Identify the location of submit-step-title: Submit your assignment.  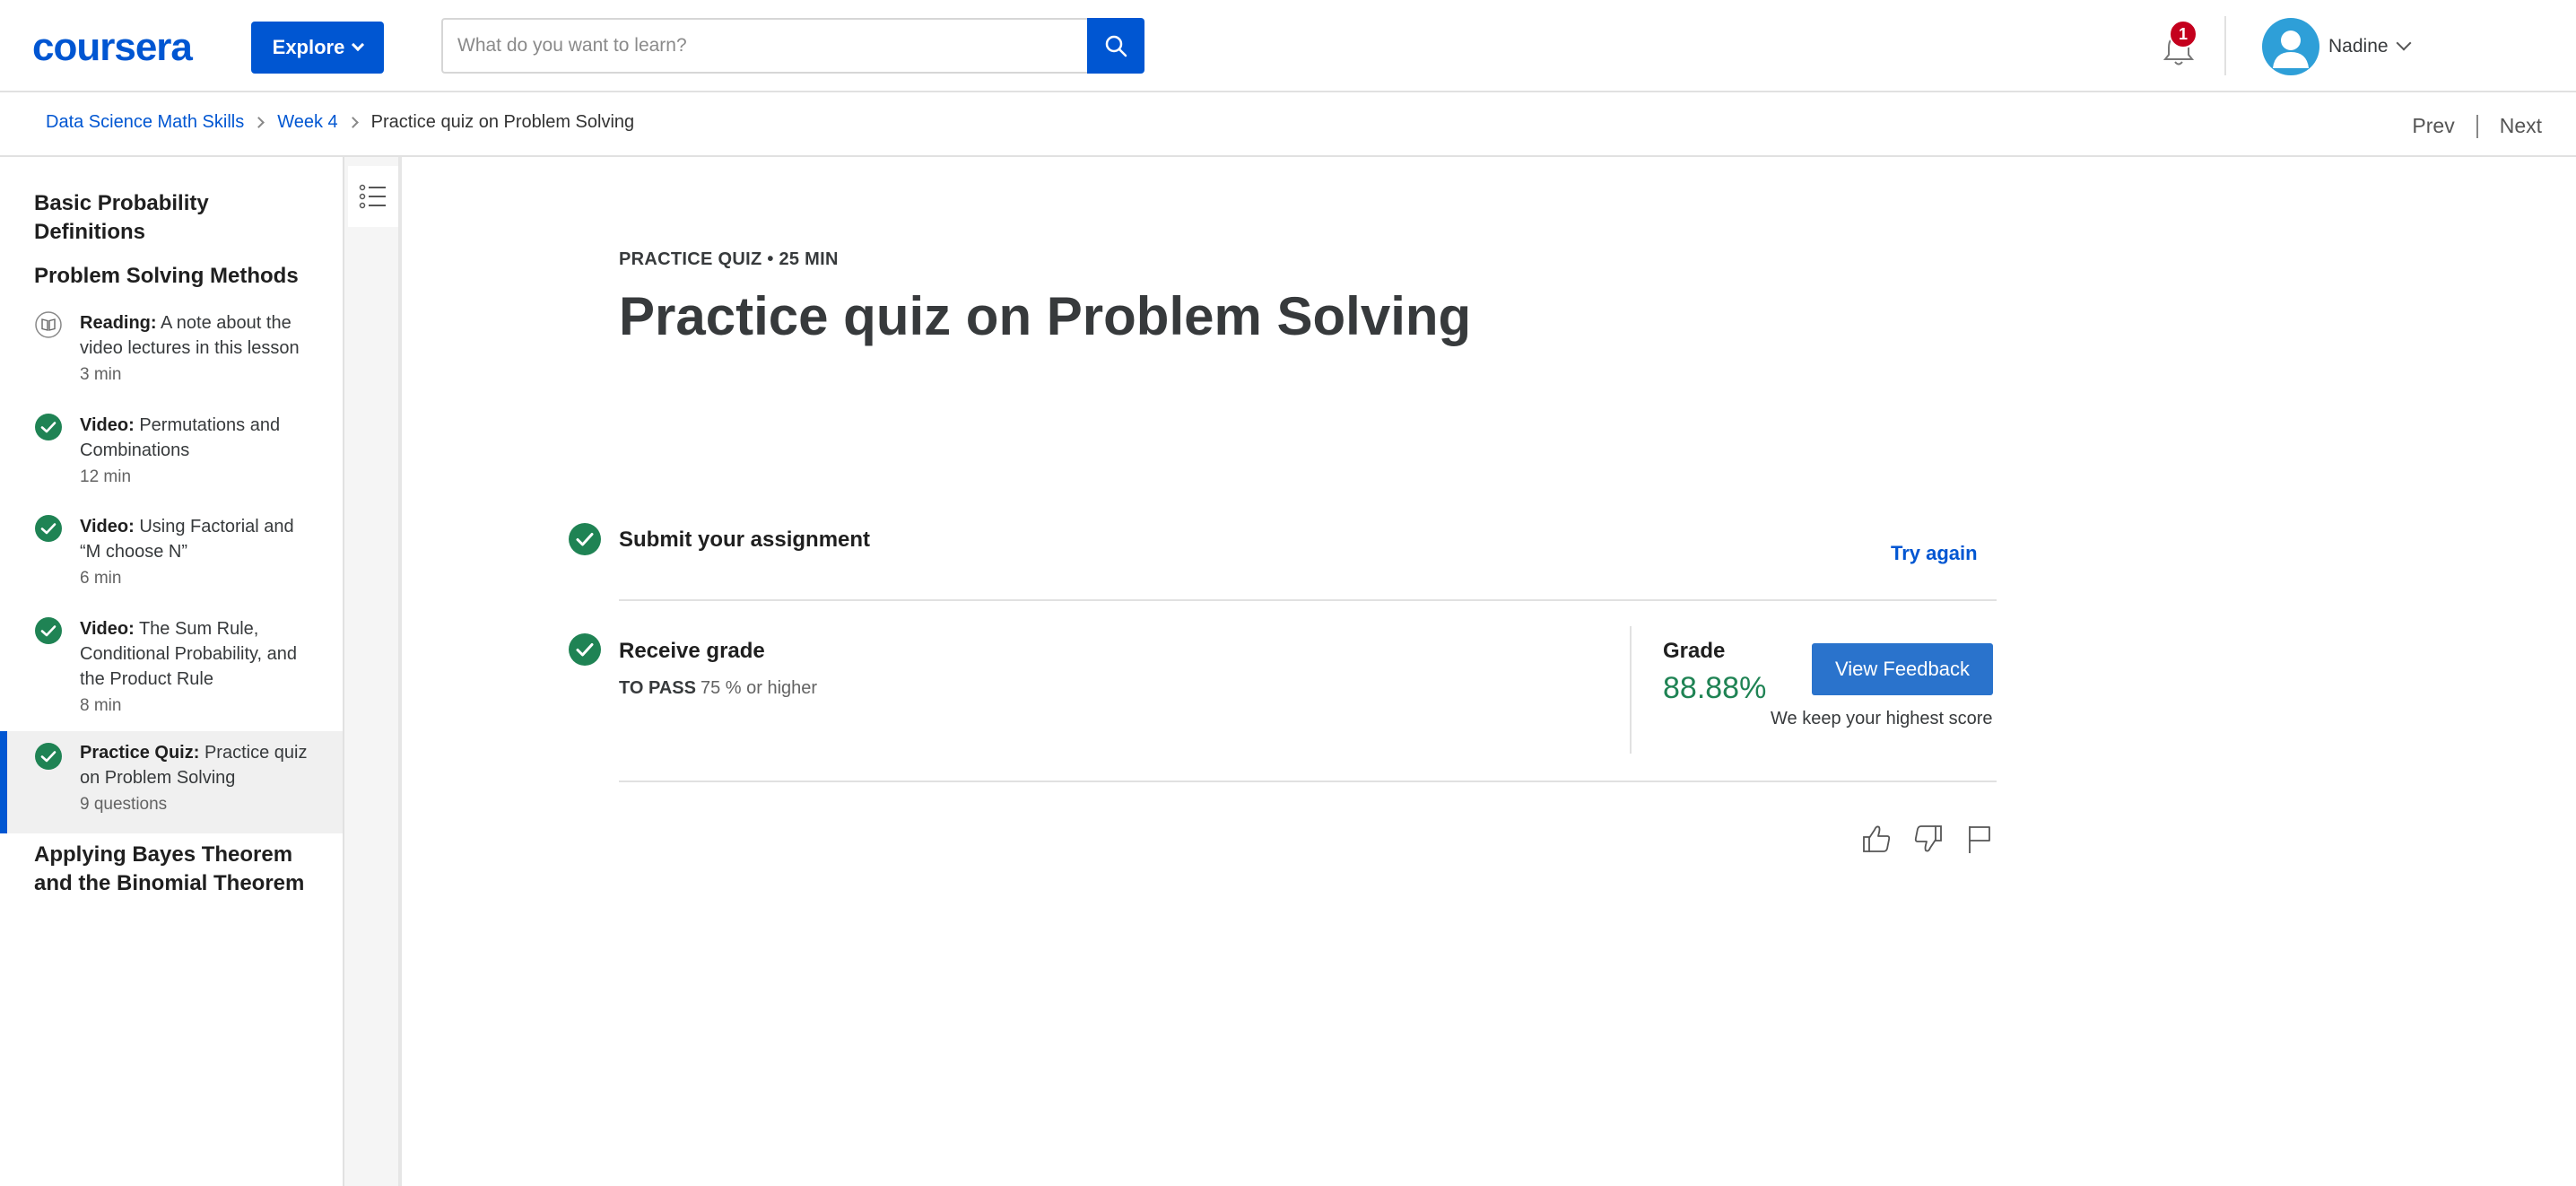
(745, 540).